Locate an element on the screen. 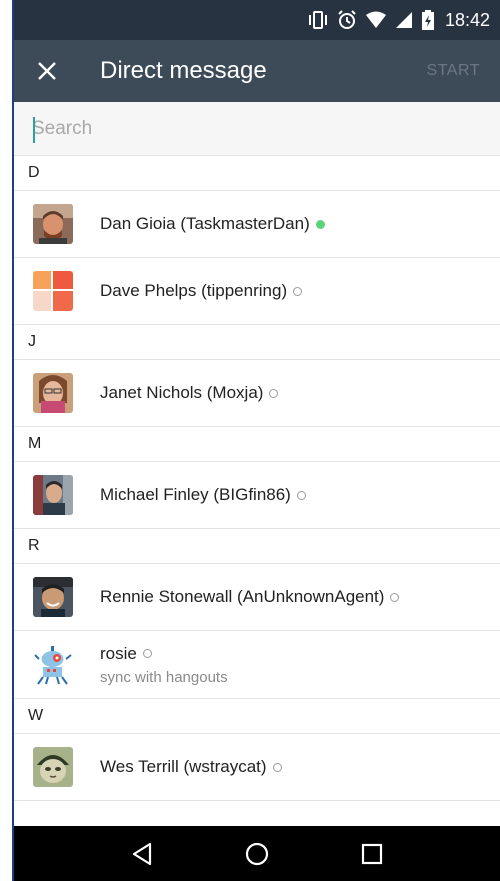 The height and width of the screenshot is (881, 500). battery-charging-icon is located at coordinates (428, 20).